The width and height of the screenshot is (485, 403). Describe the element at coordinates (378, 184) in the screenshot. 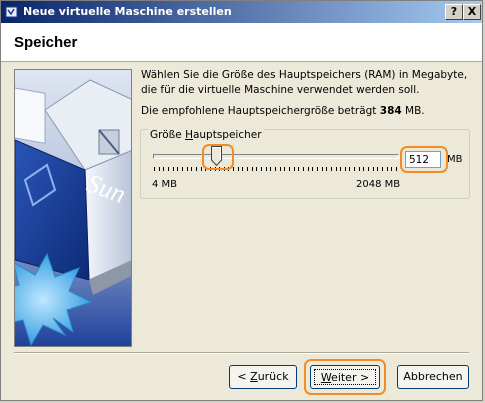

I see `slider-max-label: 2048 MB` at that location.